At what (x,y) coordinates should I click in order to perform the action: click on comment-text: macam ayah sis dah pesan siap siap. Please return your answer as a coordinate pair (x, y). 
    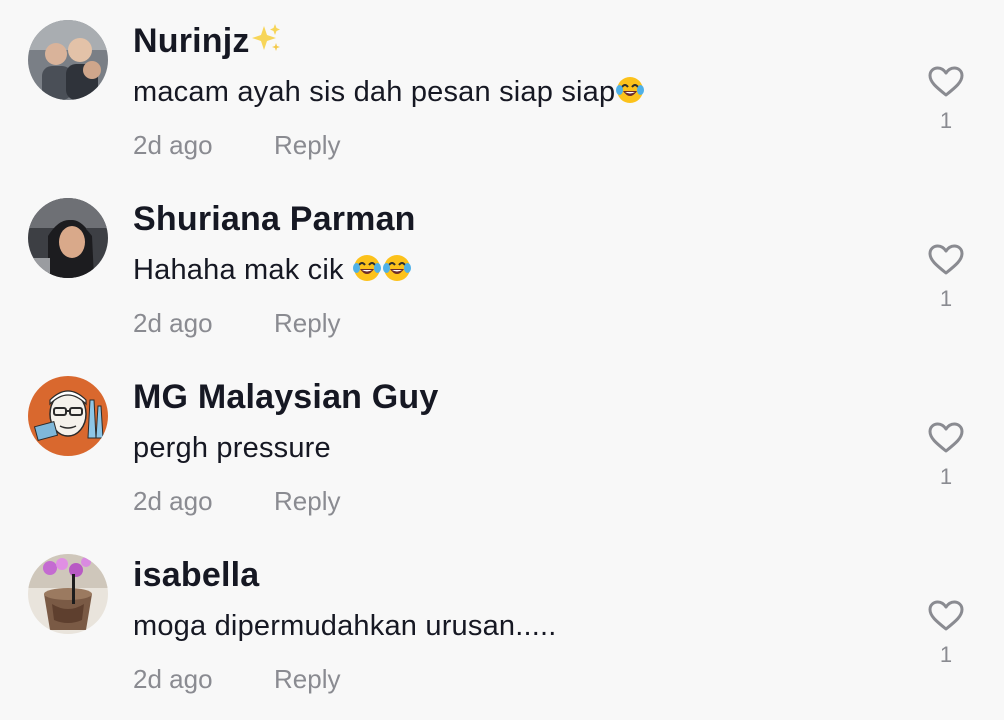
    Looking at the image, I should click on (389, 92).